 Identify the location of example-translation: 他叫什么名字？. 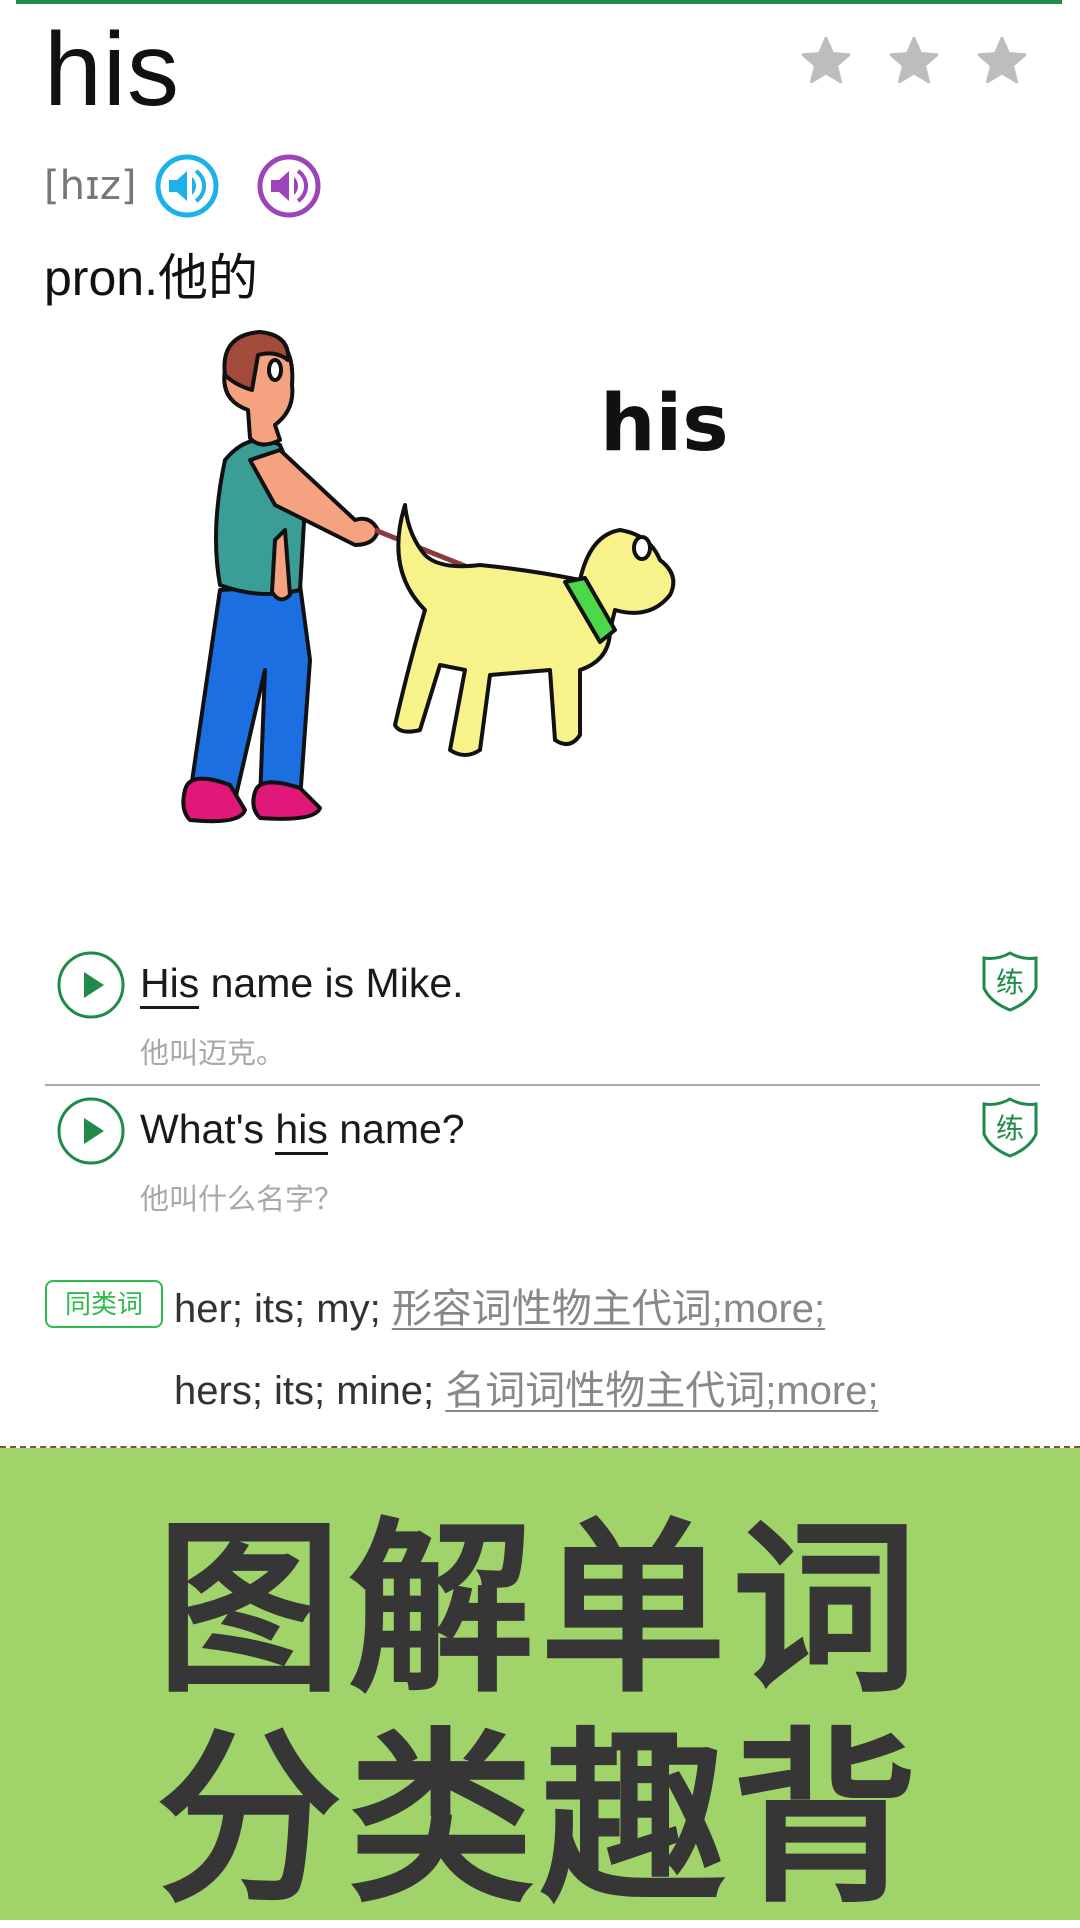
(242, 1200).